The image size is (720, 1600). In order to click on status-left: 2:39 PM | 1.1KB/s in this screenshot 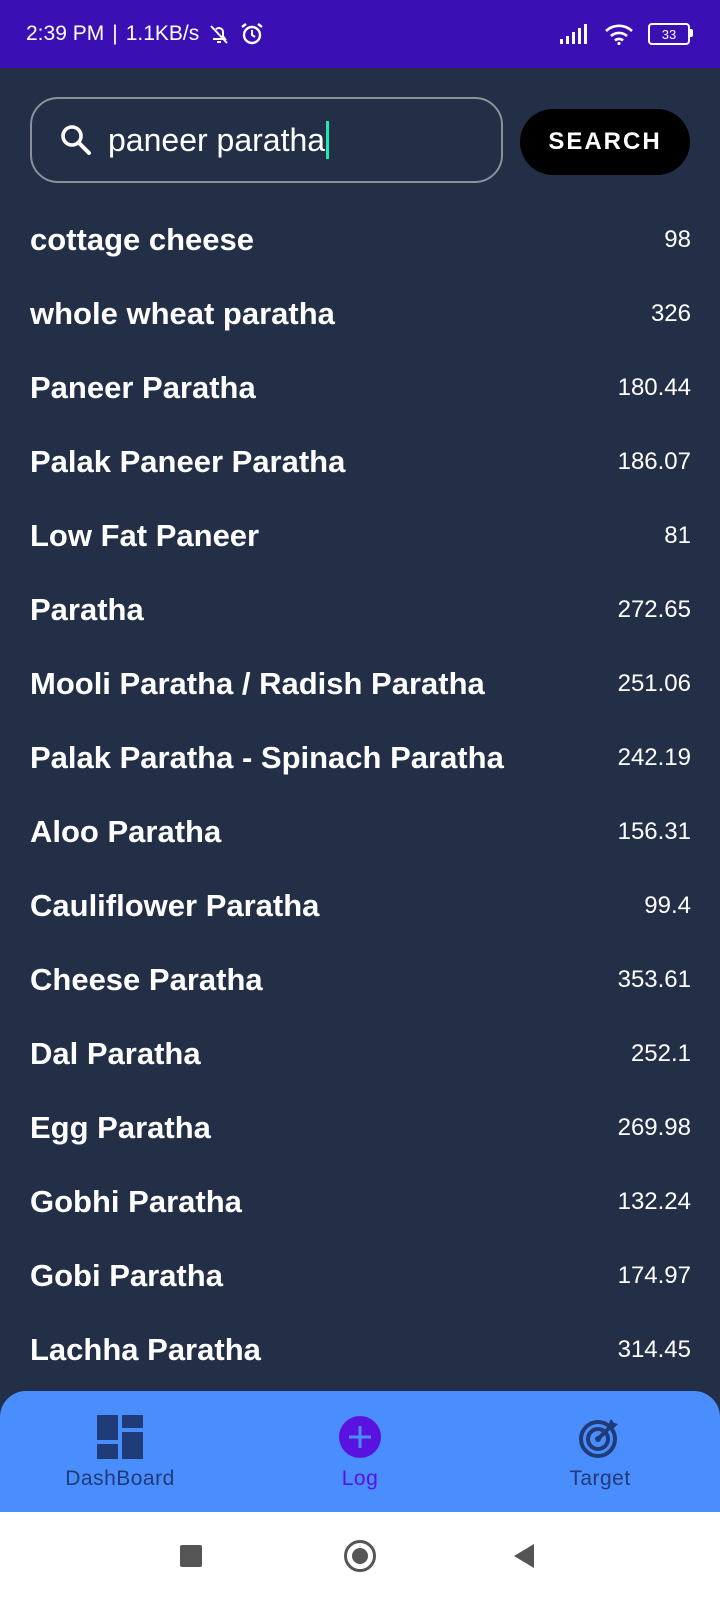, I will do `click(145, 34)`.